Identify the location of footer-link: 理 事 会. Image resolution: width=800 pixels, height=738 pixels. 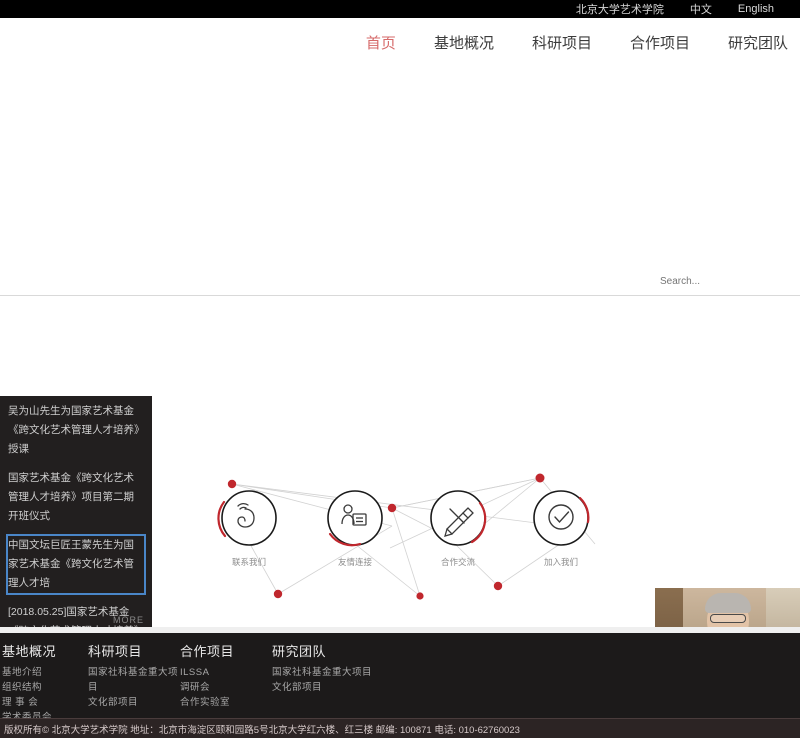
(45, 702).